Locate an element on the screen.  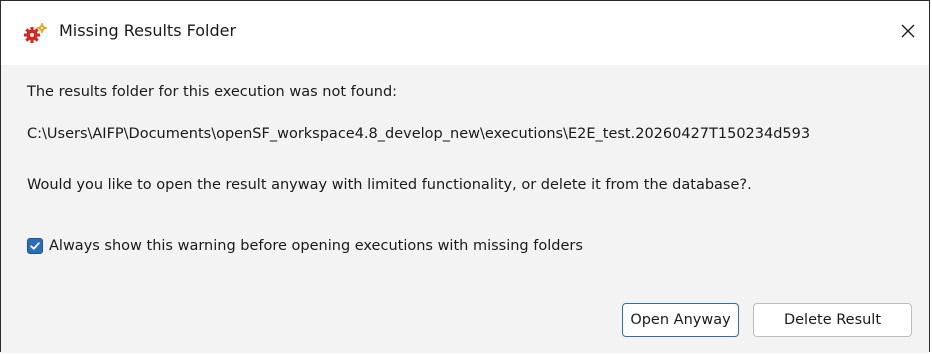
always-show-warning-checkbox is located at coordinates (35, 246).